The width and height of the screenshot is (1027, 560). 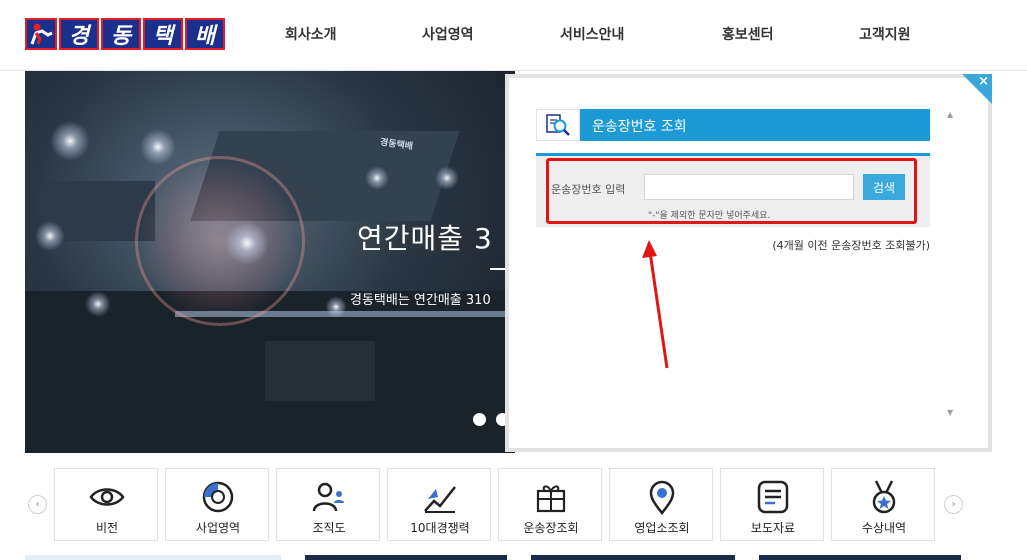 What do you see at coordinates (448, 34) in the screenshot?
I see `nav-item-business: 사업영역` at bounding box center [448, 34].